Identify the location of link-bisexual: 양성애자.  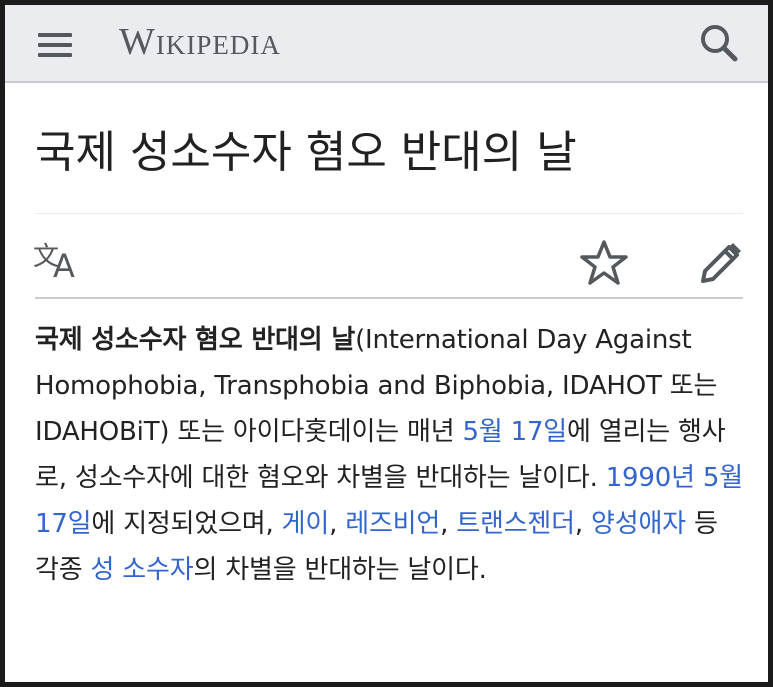
(638, 524).